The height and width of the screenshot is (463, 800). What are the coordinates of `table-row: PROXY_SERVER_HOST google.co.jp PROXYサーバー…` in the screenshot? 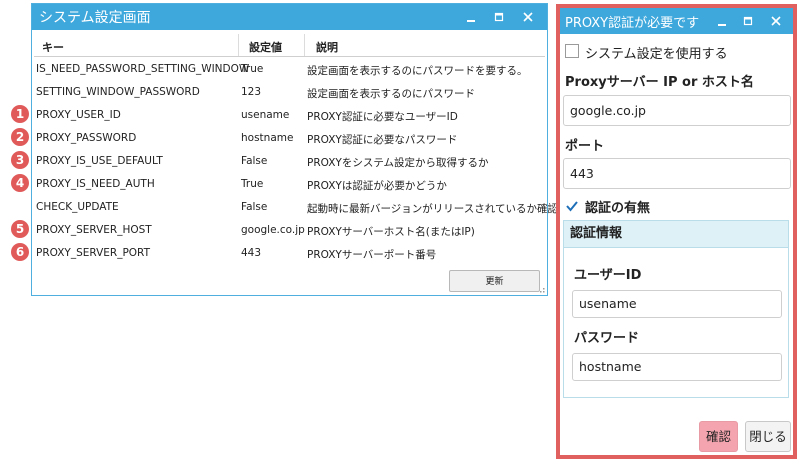 It's located at (289, 230).